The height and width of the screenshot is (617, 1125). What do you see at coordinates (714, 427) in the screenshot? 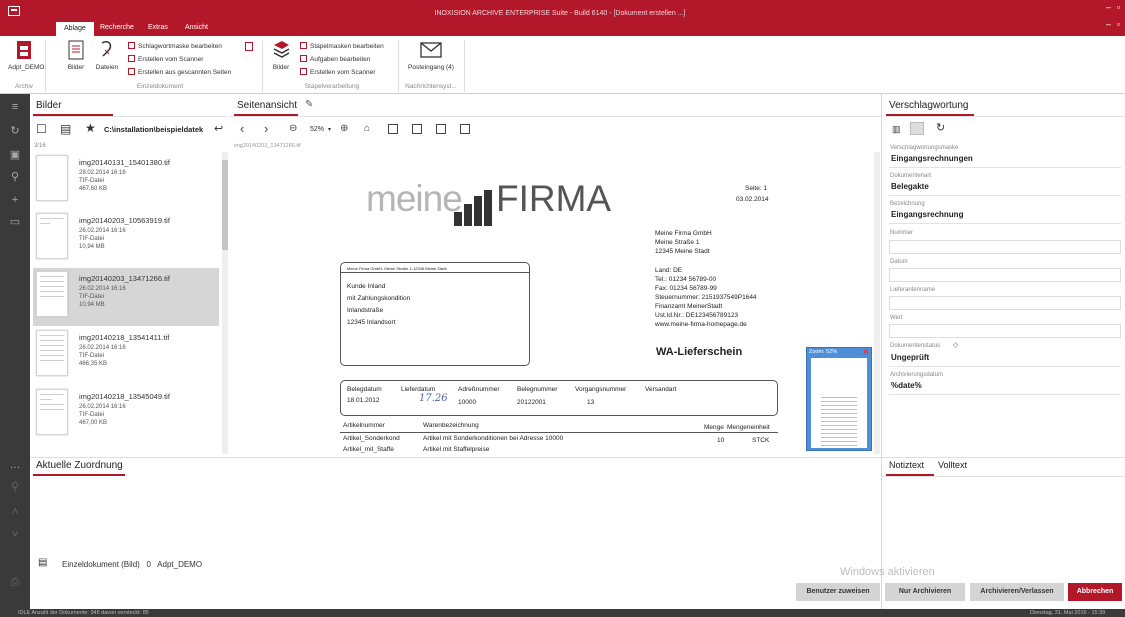
I see `table-header: Menge` at bounding box center [714, 427].